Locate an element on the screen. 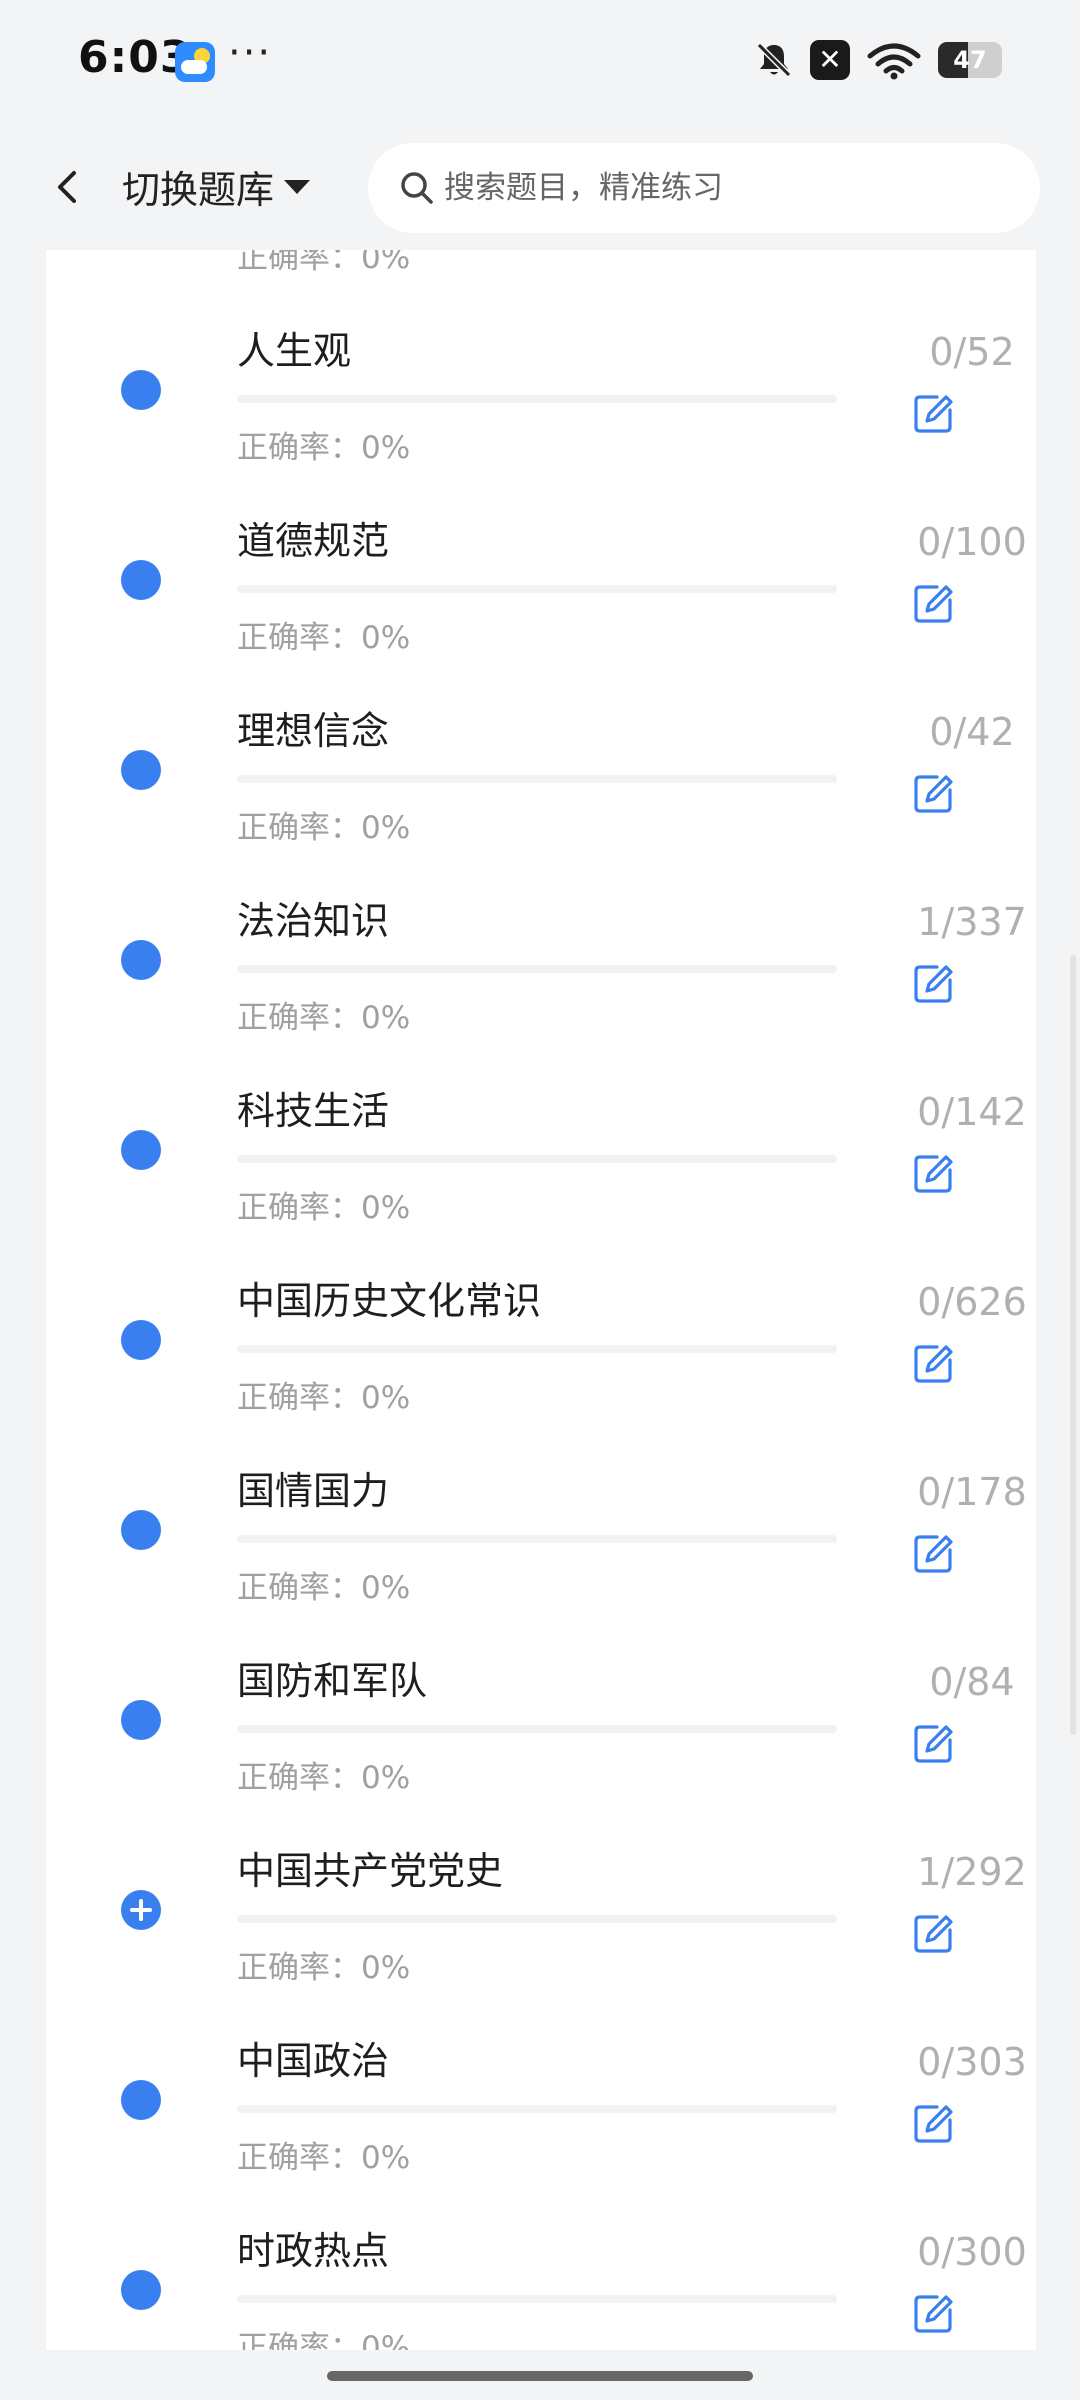 The image size is (1080, 2400). progress-count: 0/52 is located at coordinates (972, 352).